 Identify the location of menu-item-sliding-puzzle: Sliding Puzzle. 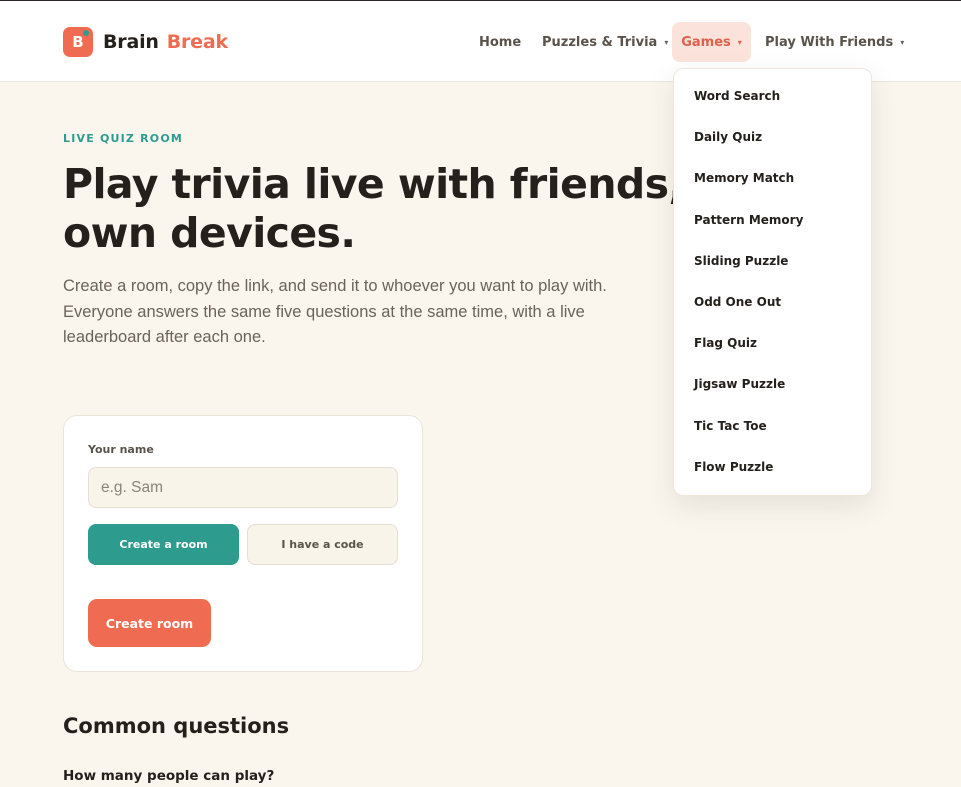
(772, 261).